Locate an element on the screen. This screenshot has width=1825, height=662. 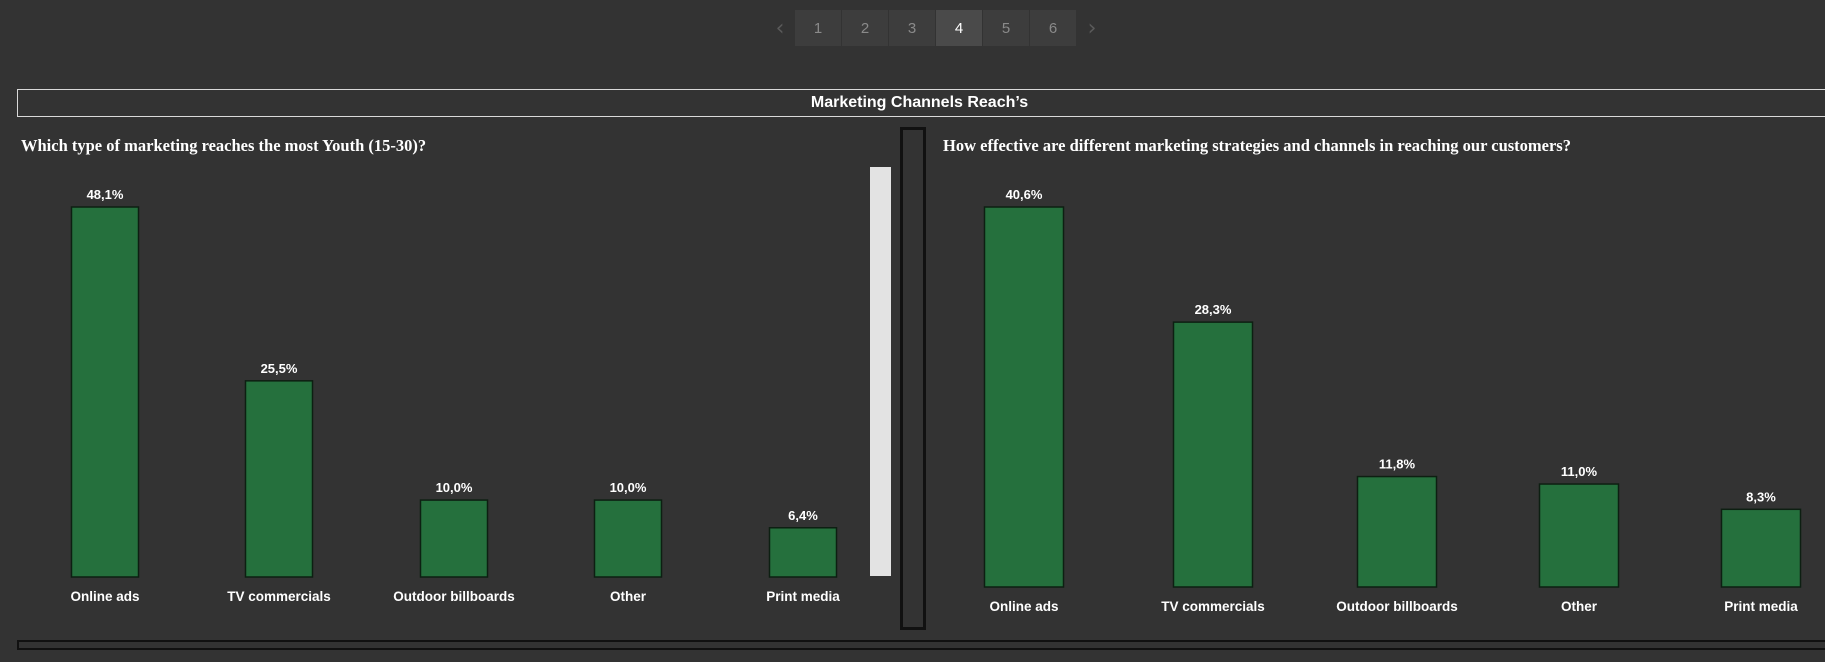
chart-1-value-label-5: 6,4% is located at coordinates (803, 515).